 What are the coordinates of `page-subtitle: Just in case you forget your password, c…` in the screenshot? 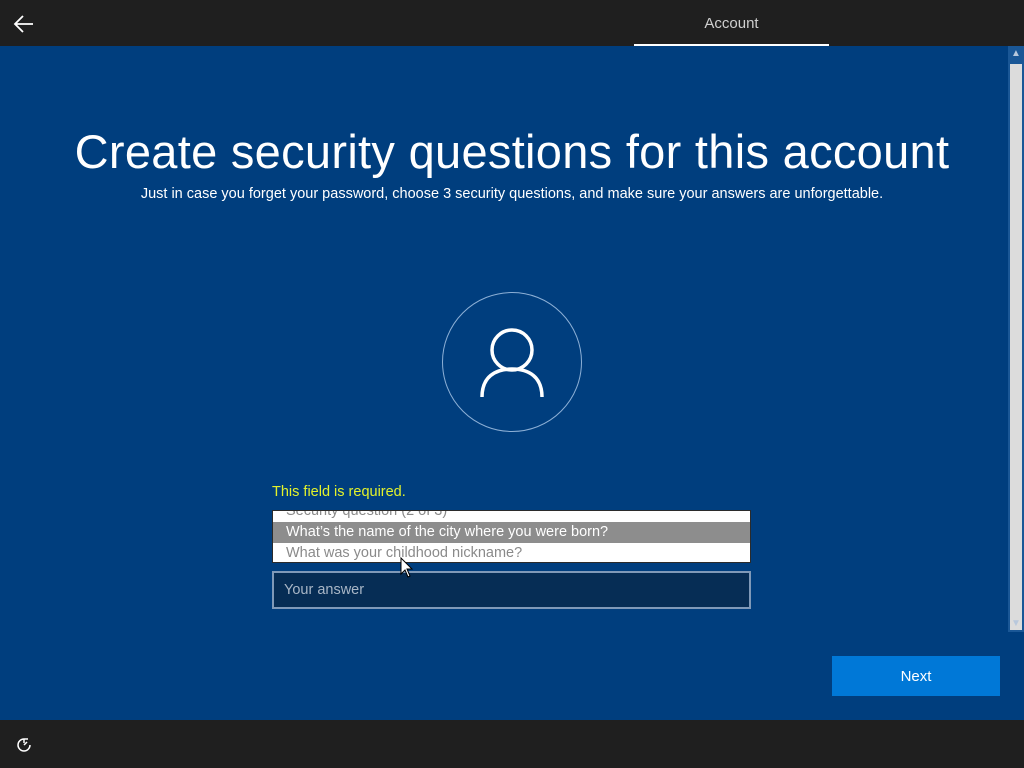 It's located at (512, 194).